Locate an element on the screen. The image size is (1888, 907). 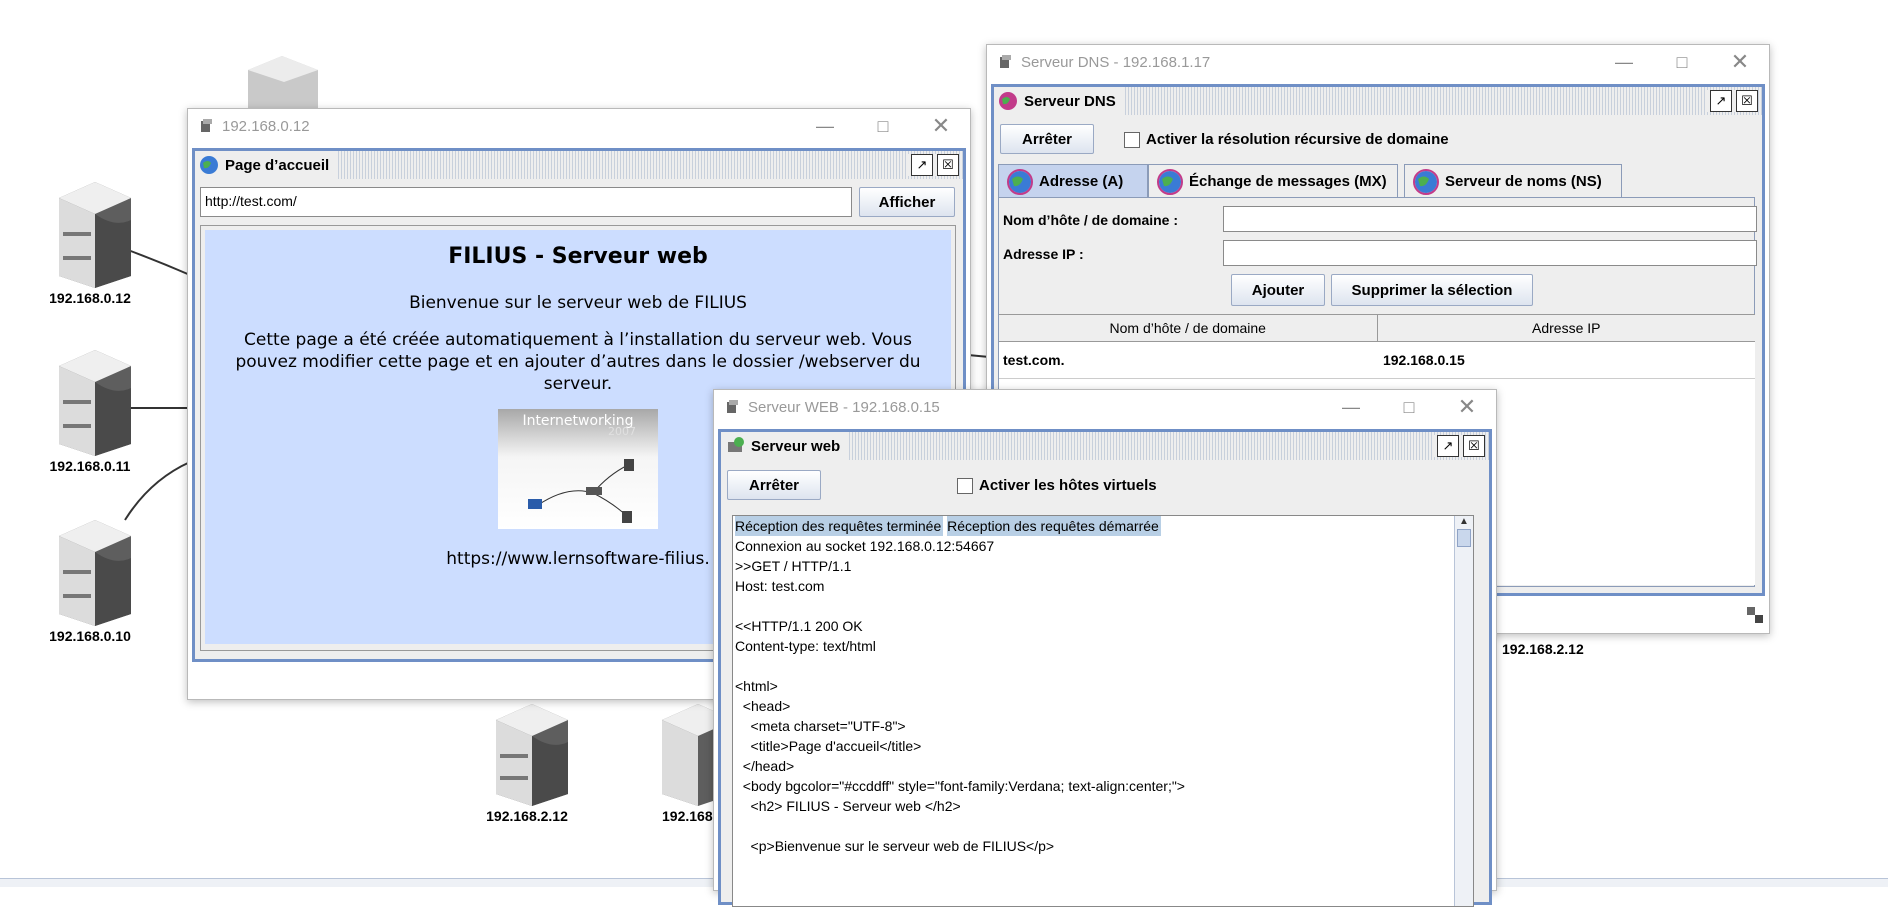
tab-label: Échange de messages (MX) is located at coordinates (1288, 181).